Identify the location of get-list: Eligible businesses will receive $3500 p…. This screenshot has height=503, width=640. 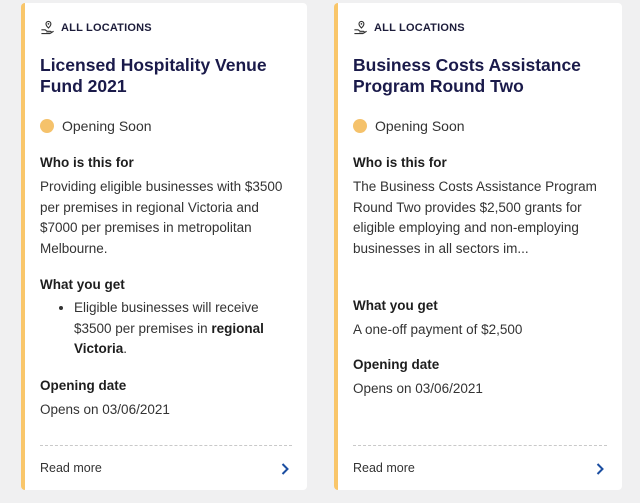
(166, 329).